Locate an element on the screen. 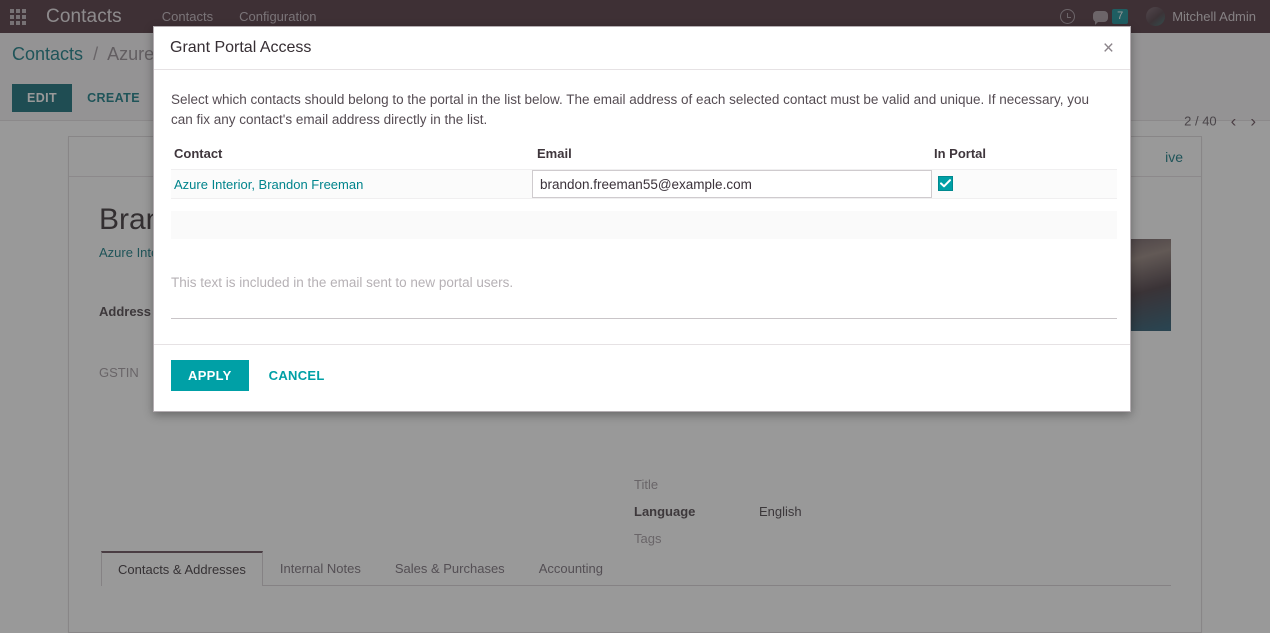 The image size is (1270, 633). table-row: Azure Interior, Brandon Freeman is located at coordinates (644, 184).